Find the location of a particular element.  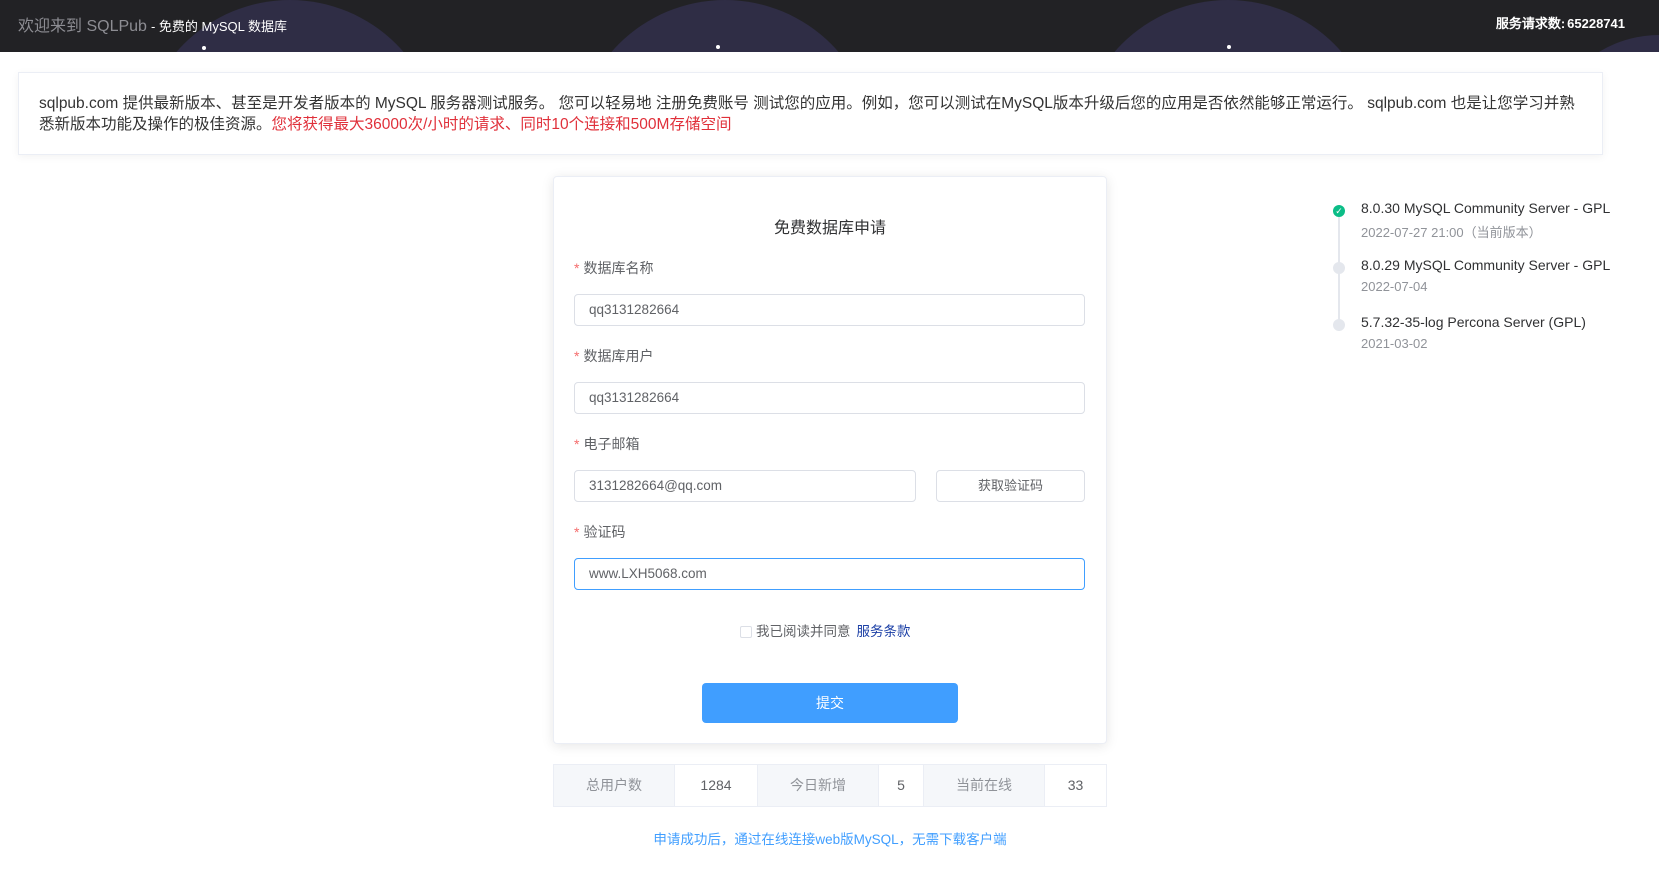

request-count-value: 65228741 is located at coordinates (1596, 23).